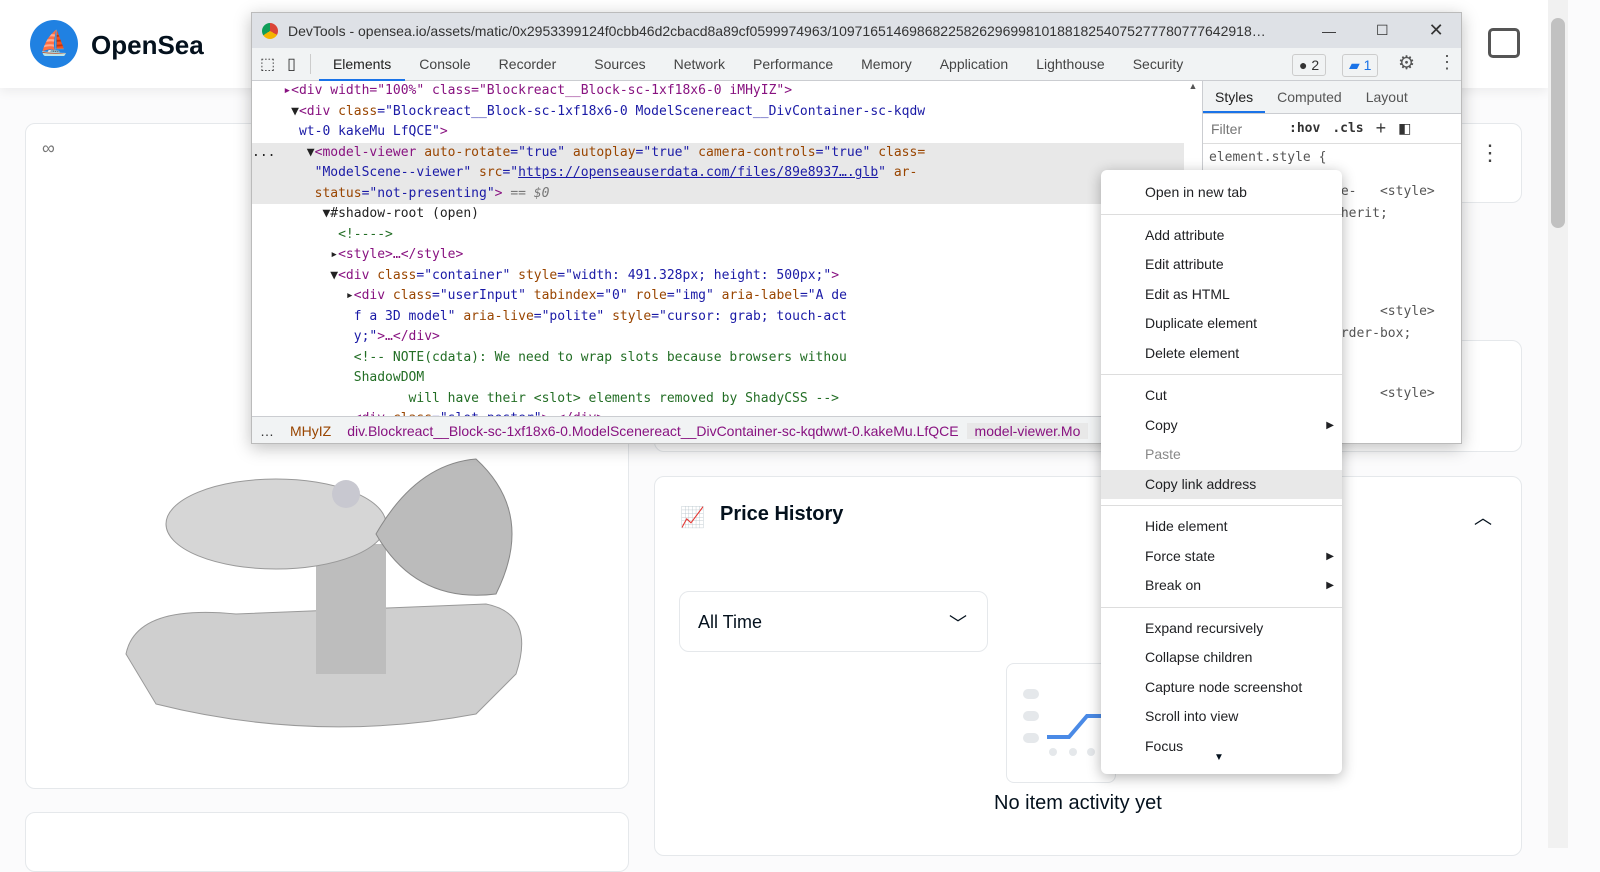  Describe the element at coordinates (730, 622) in the screenshot. I see `time-range-value: All Time` at that location.